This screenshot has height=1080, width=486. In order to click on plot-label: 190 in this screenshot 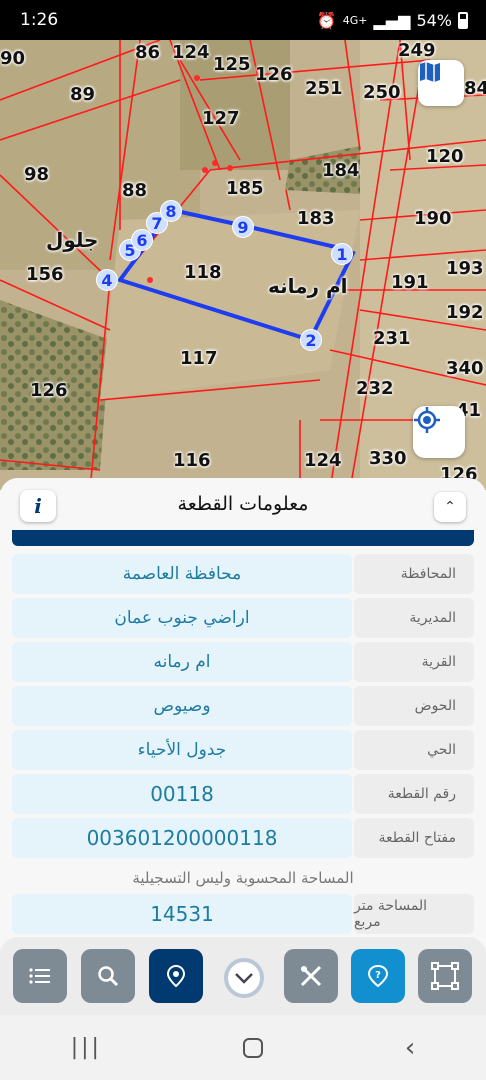, I will do `click(433, 218)`.